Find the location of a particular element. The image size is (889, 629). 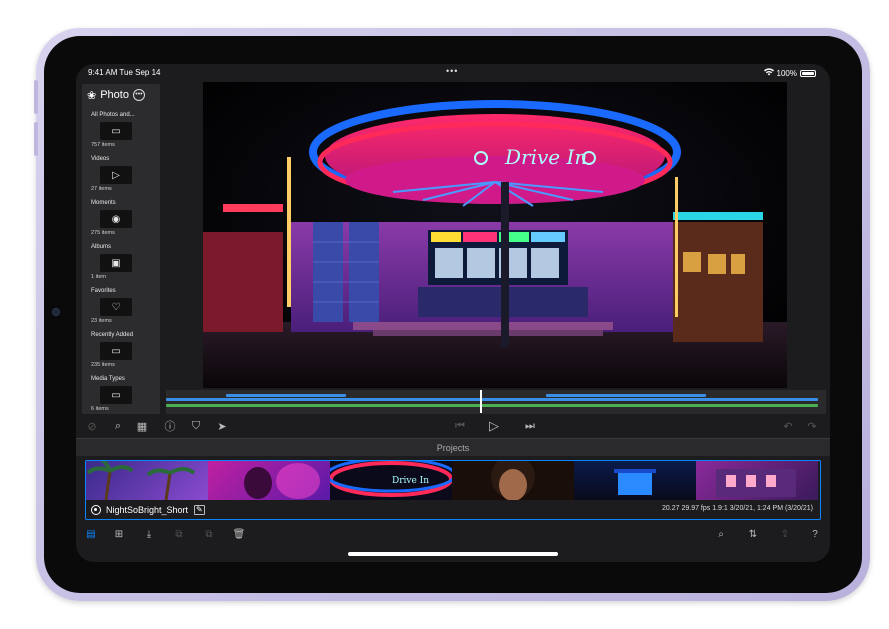

wifi-icon is located at coordinates (768, 73).